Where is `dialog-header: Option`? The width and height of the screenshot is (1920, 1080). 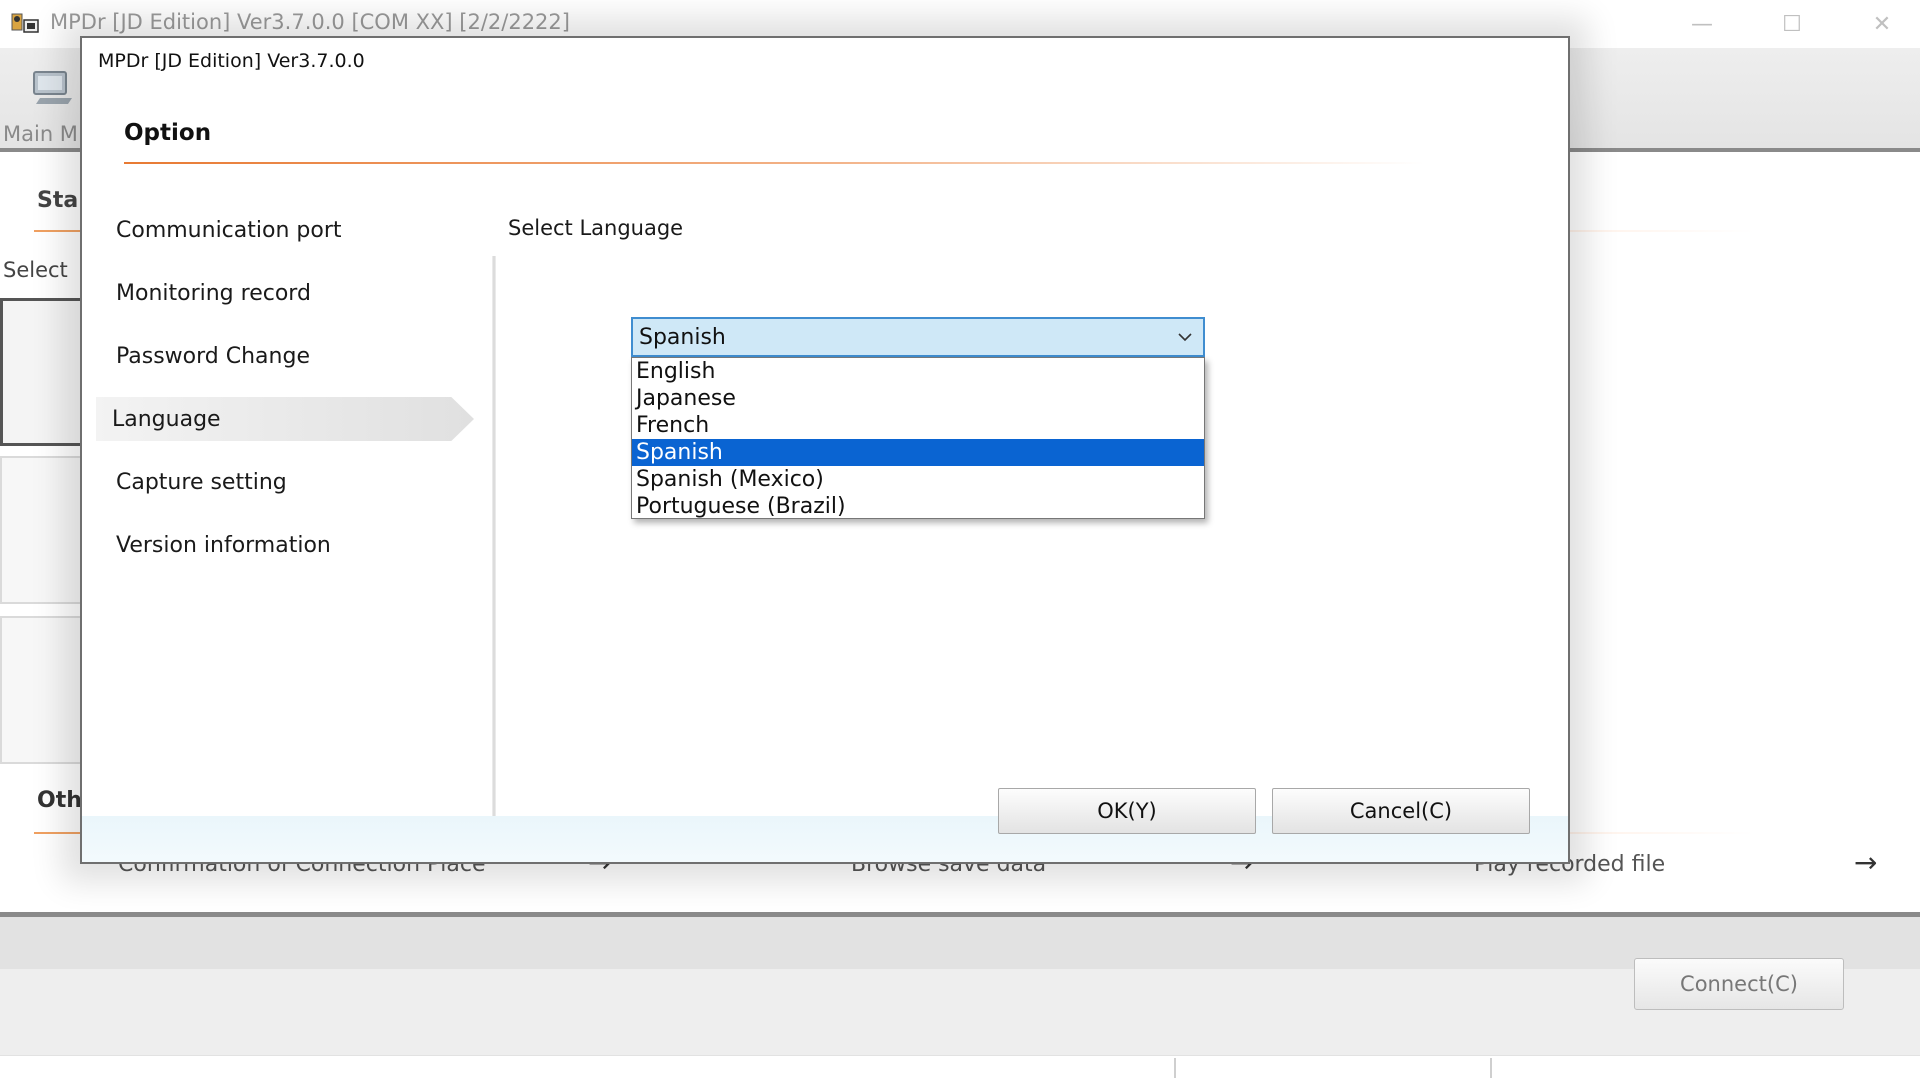
dialog-header: Option is located at coordinates (168, 133).